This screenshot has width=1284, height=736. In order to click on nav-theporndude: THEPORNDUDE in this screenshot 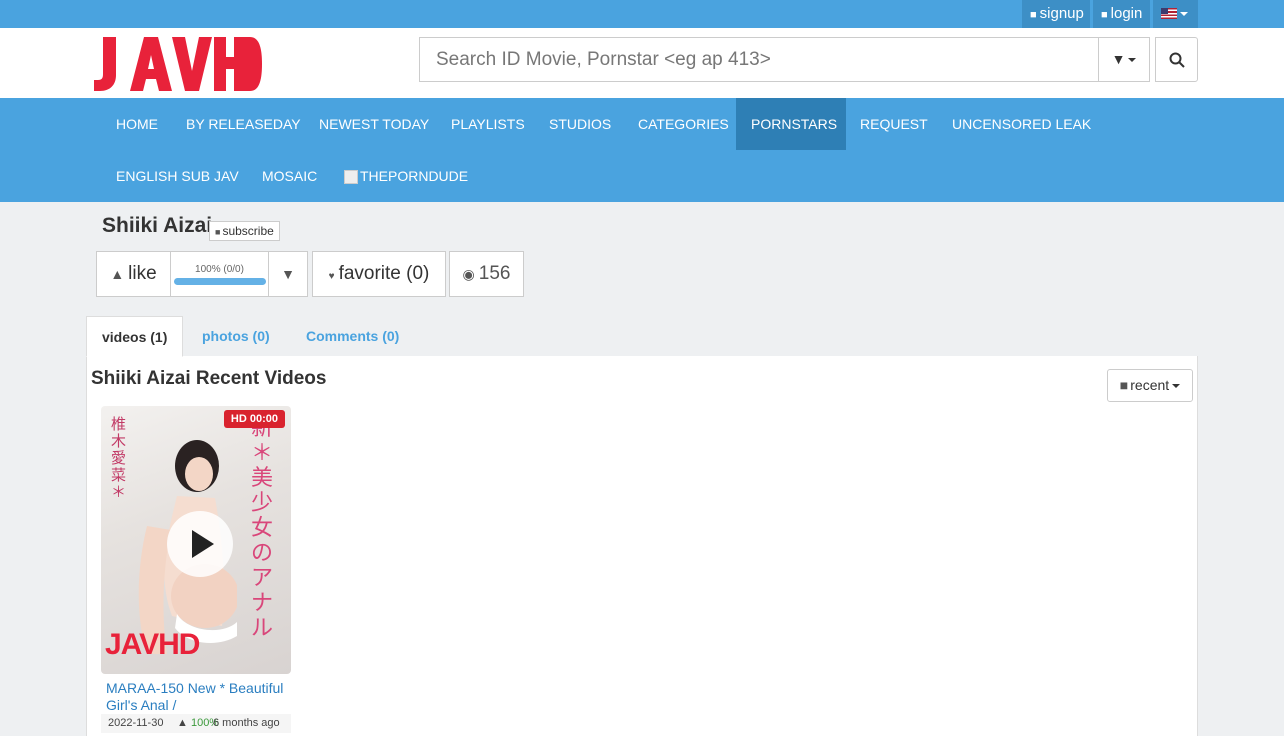, I will do `click(406, 176)`.